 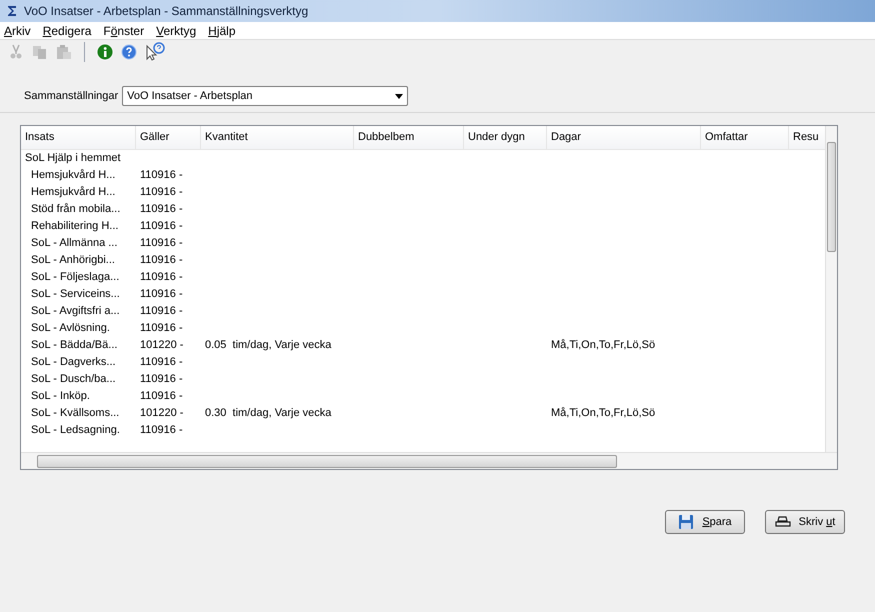 What do you see at coordinates (505, 137) in the screenshot?
I see `column-header: Under dygn` at bounding box center [505, 137].